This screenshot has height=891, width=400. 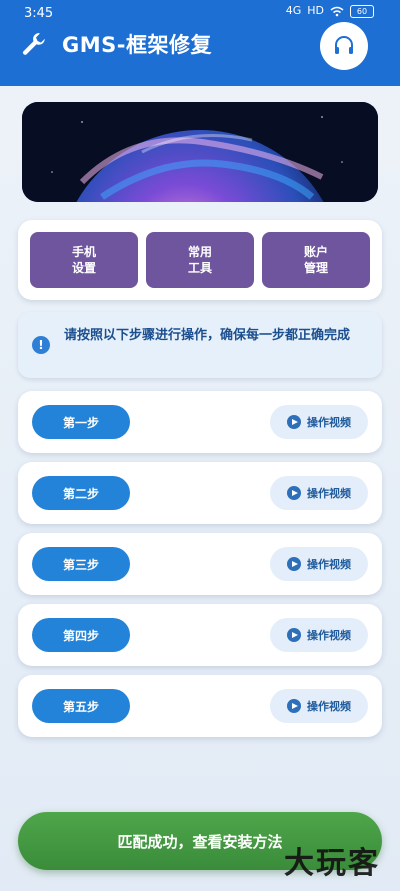 I want to click on step-row: 第四步 操作视频, so click(x=200, y=635).